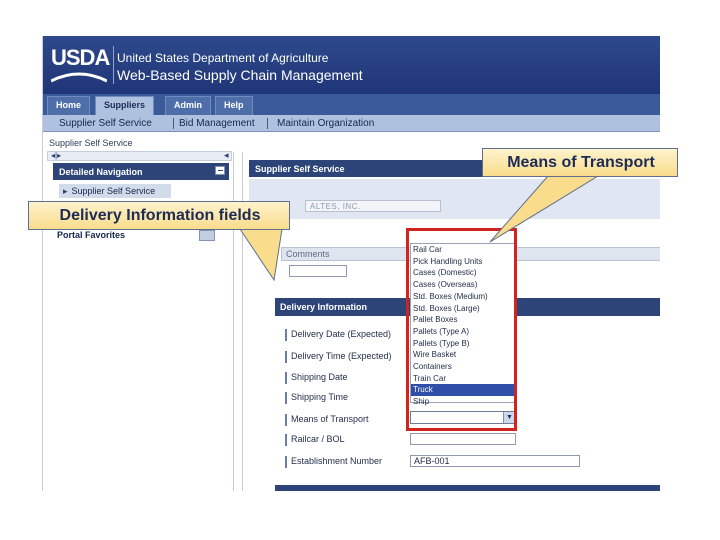 The width and height of the screenshot is (720, 540). Describe the element at coordinates (373, 206) in the screenshot. I see `company-field: ALTES, INC.` at that location.